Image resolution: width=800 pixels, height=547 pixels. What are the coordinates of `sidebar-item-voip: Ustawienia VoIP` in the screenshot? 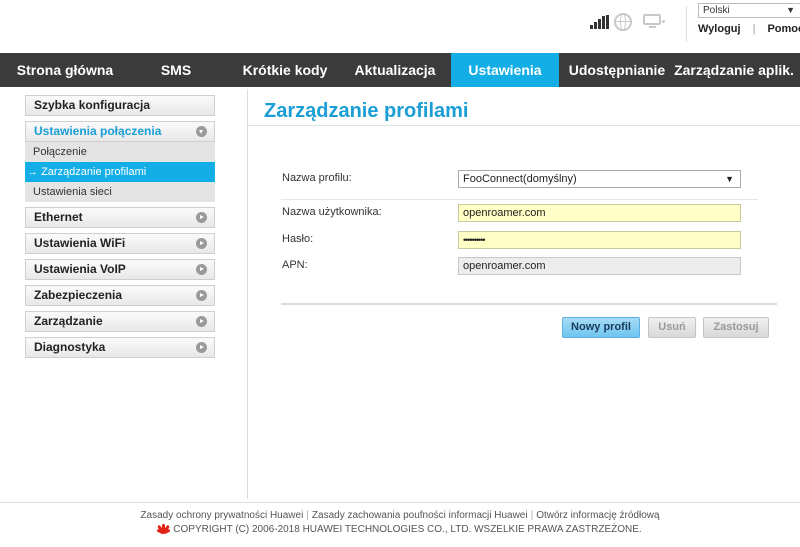 It's located at (120, 269).